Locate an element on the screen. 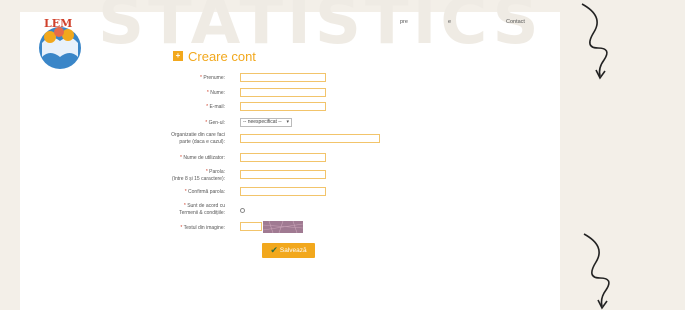  terms-checkbox is located at coordinates (242, 210).